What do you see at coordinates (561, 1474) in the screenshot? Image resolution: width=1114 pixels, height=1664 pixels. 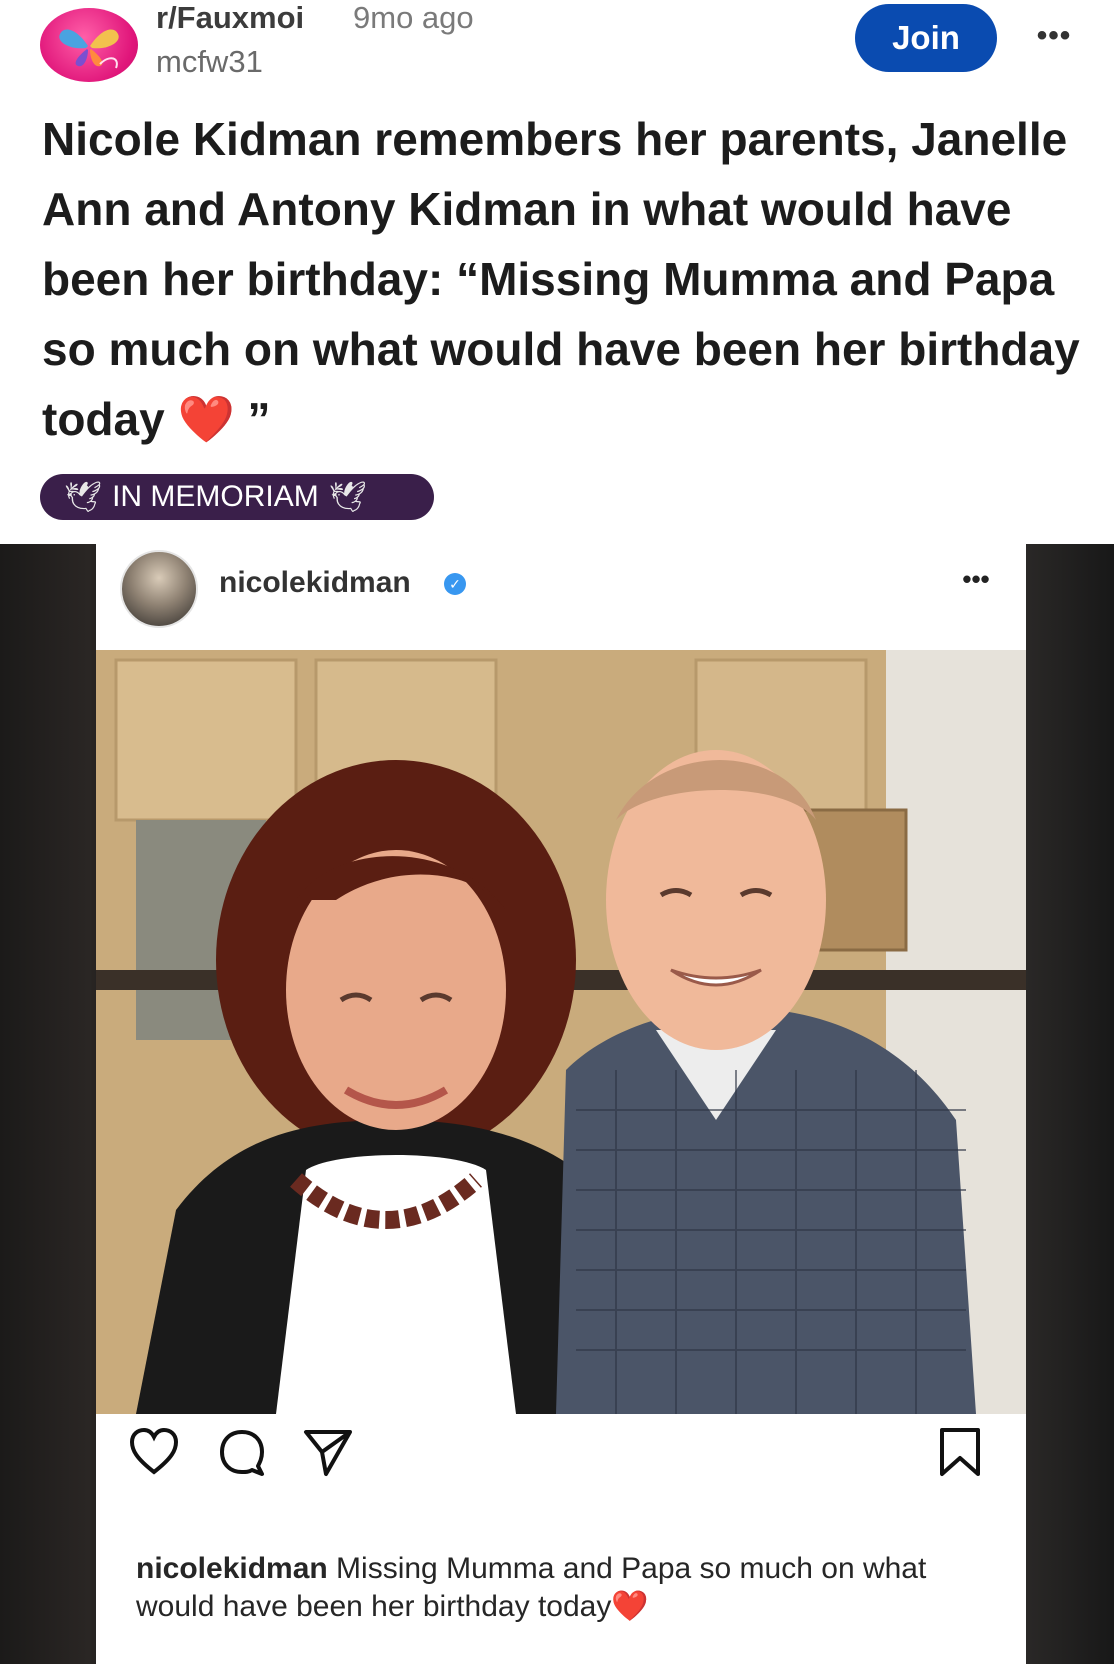 I see `instagram-actions` at bounding box center [561, 1474].